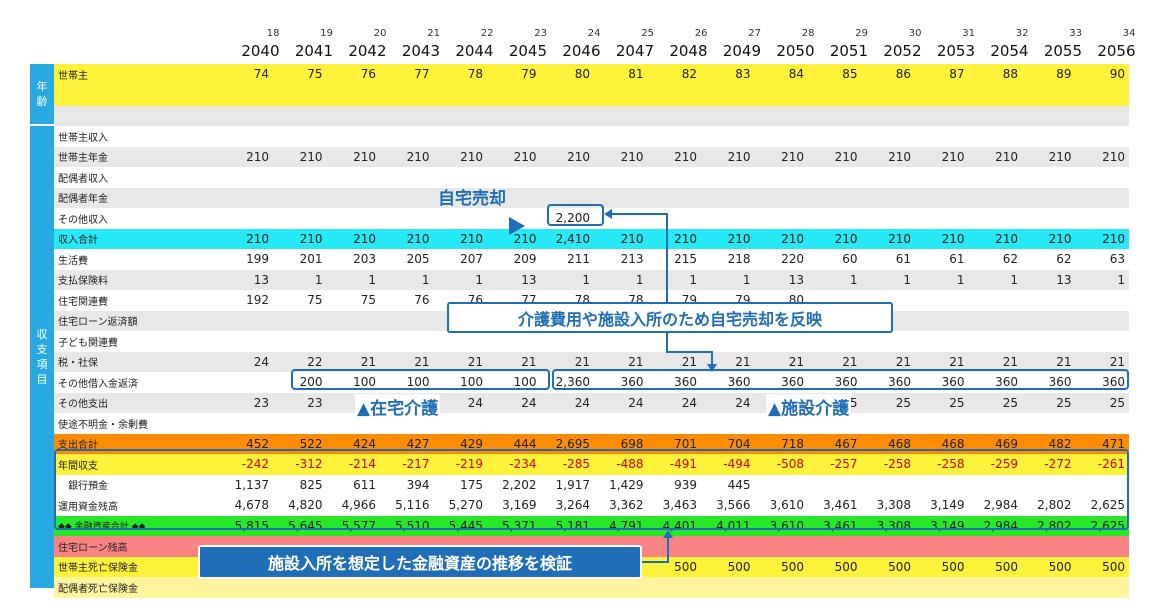 The image size is (1160, 613). What do you see at coordinates (514, 74) in the screenshot?
I see `table-cell: 79` at bounding box center [514, 74].